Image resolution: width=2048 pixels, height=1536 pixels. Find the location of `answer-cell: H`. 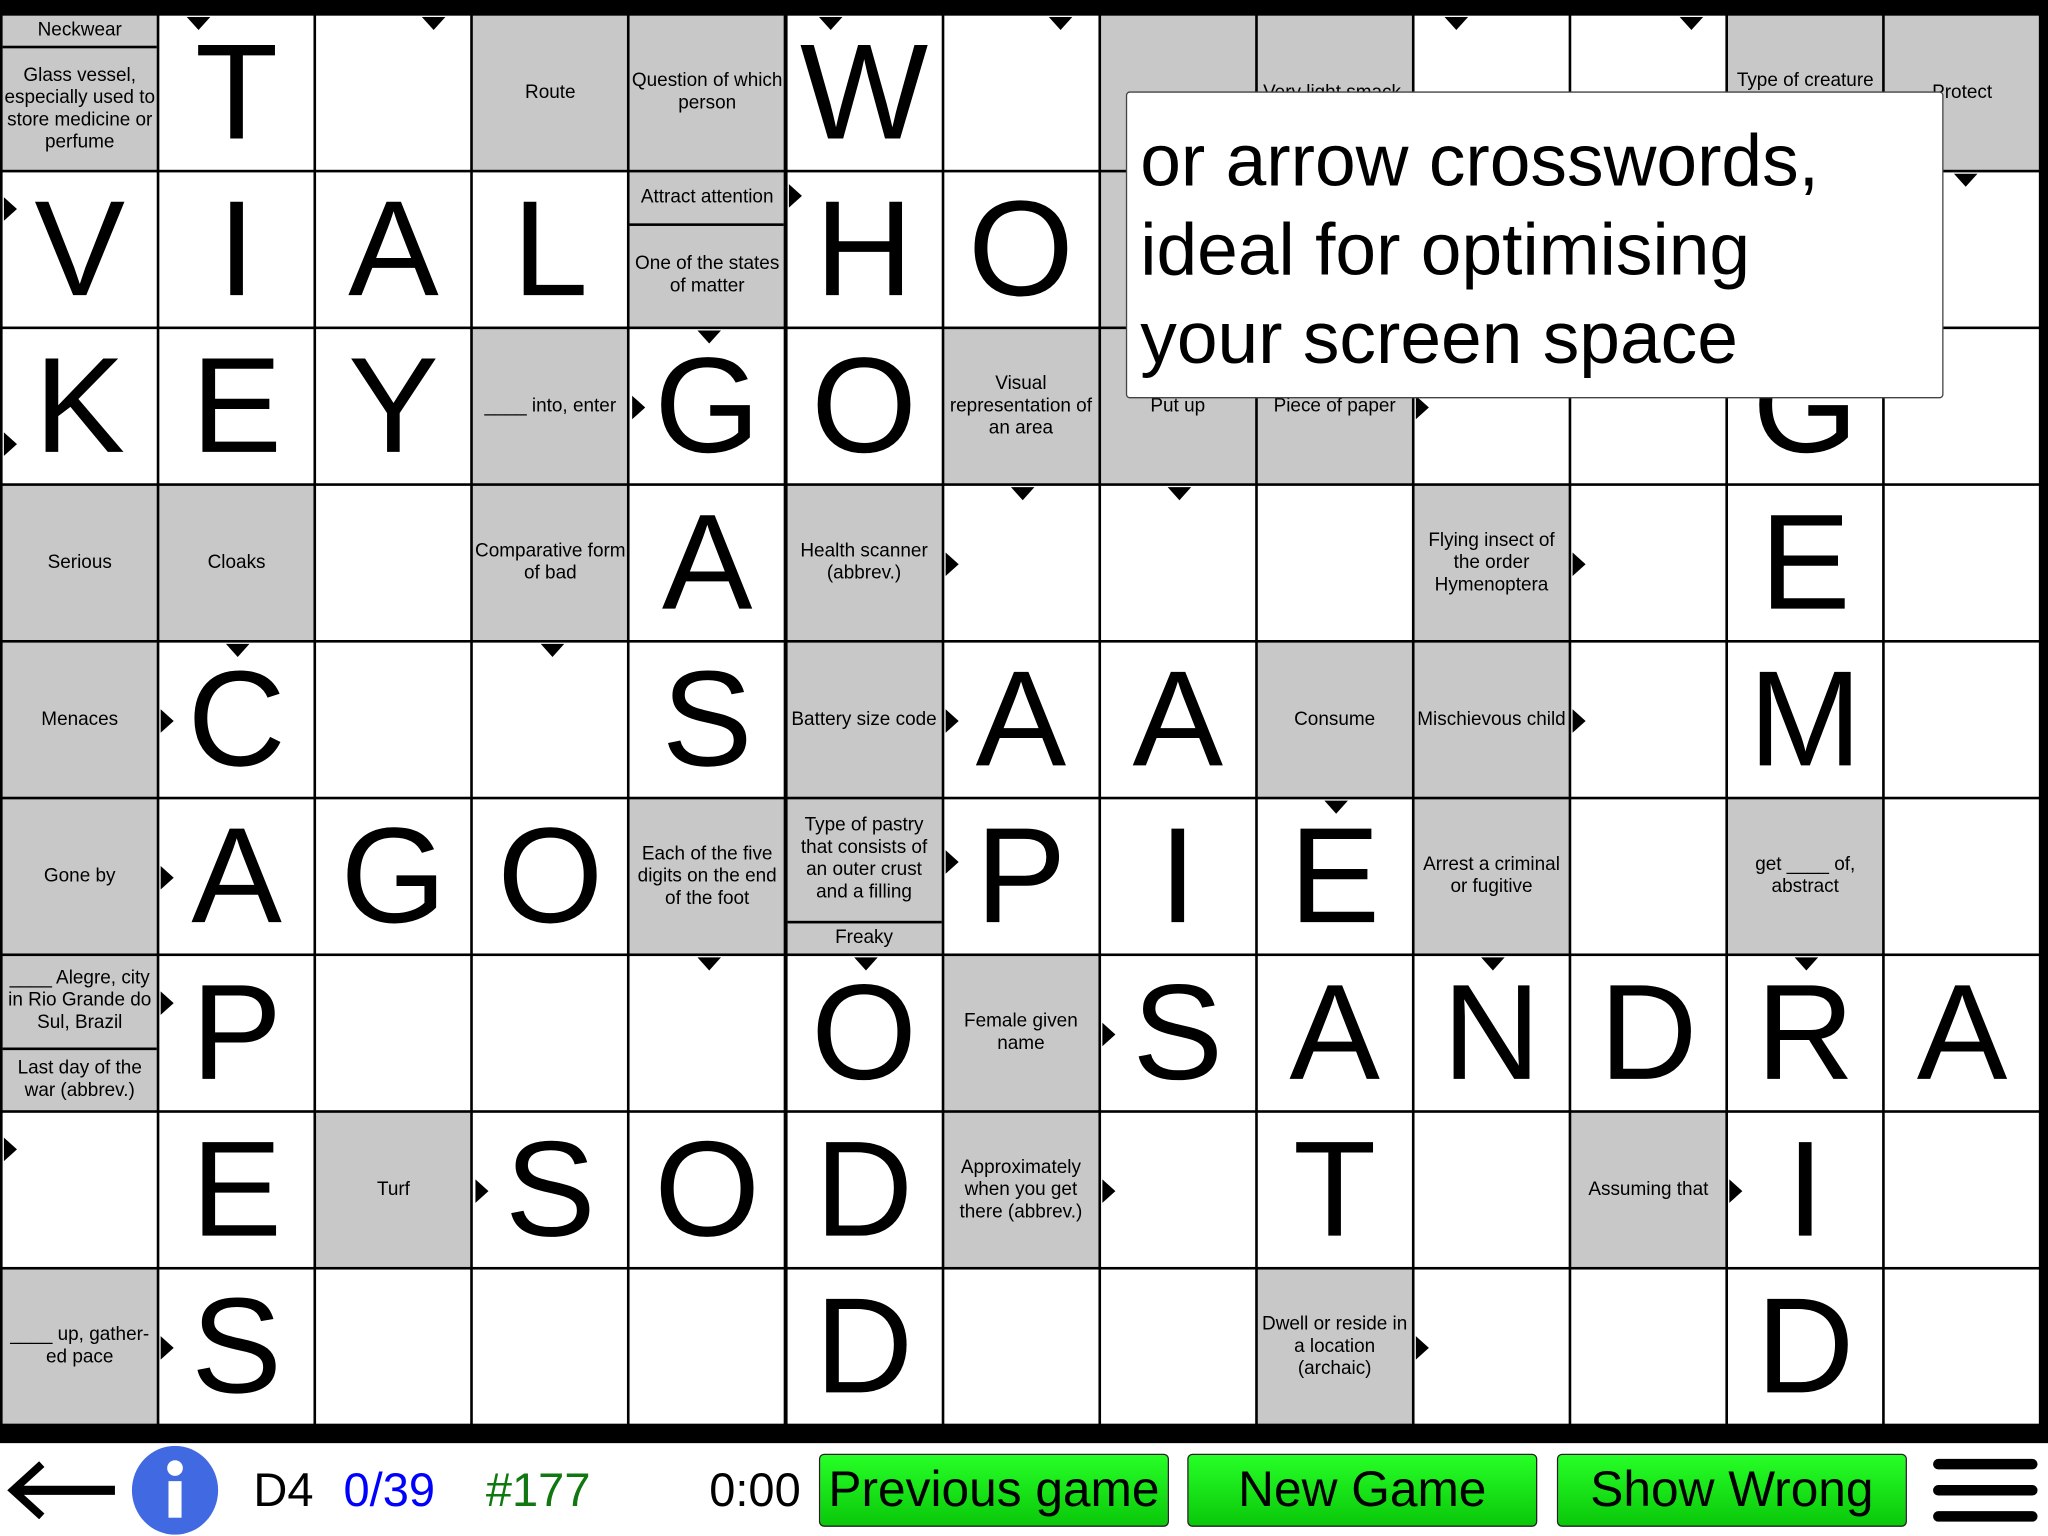

answer-cell: H is located at coordinates (864, 249).